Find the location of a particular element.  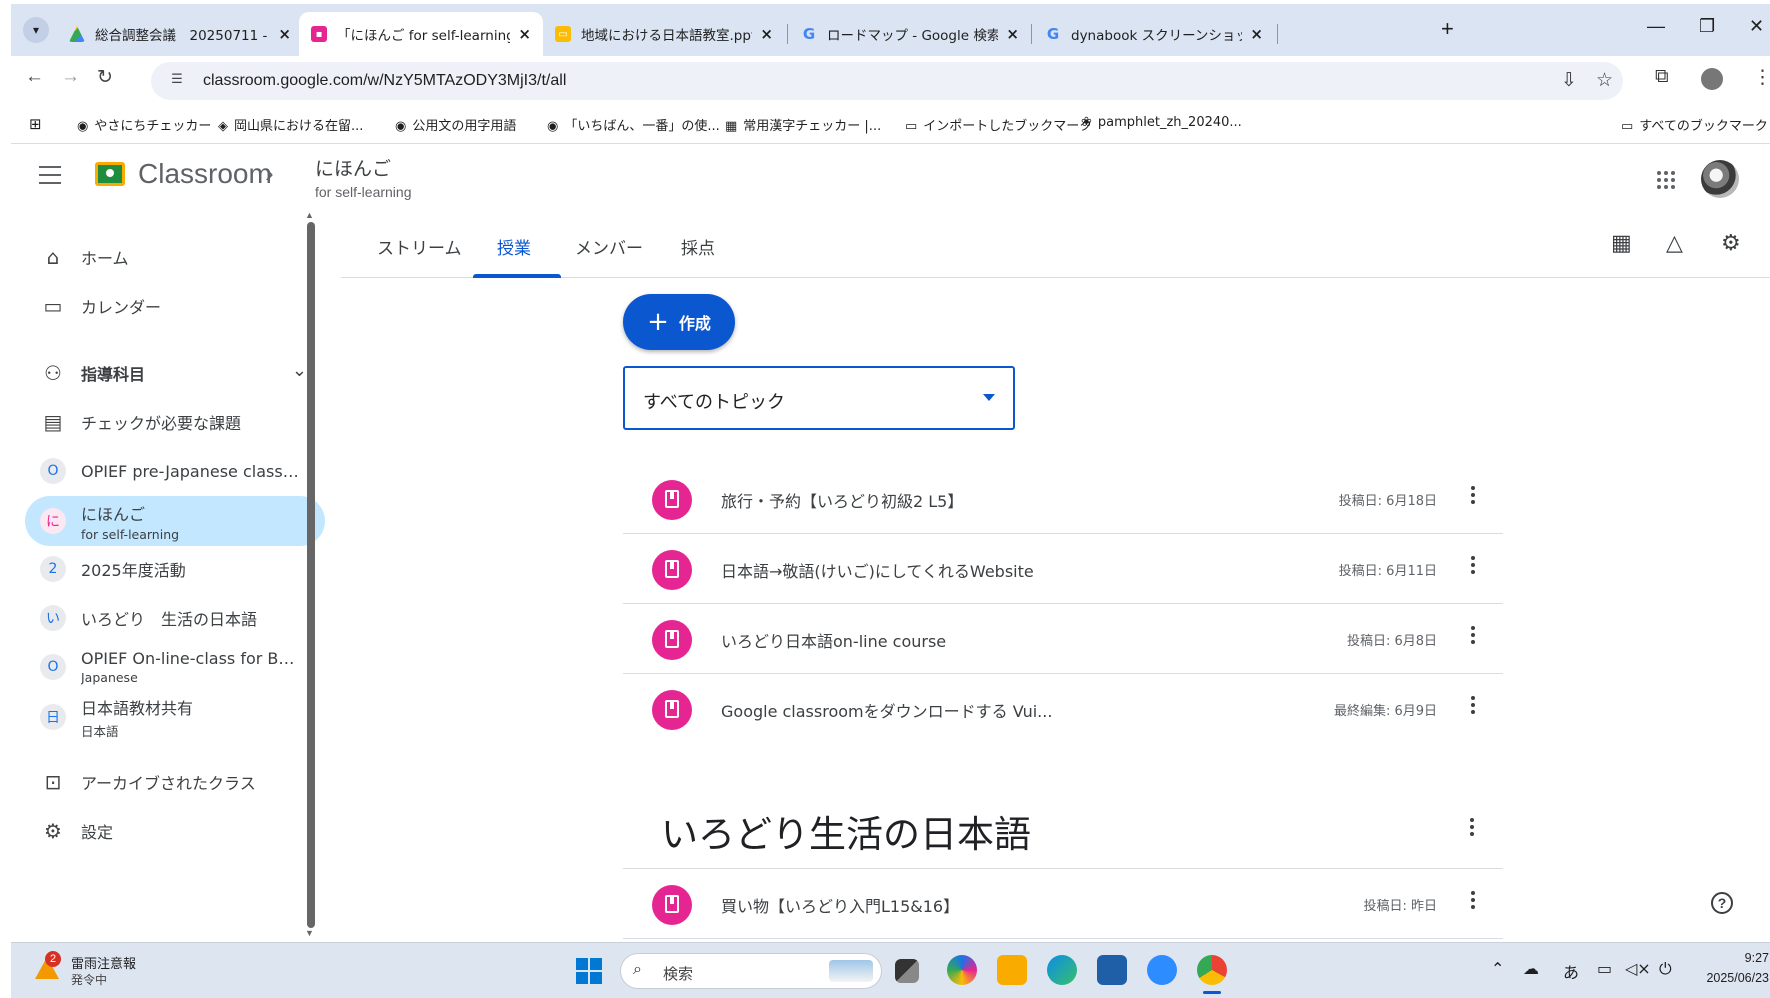

taskbar-search: ⌕ 検索 is located at coordinates (751, 971).